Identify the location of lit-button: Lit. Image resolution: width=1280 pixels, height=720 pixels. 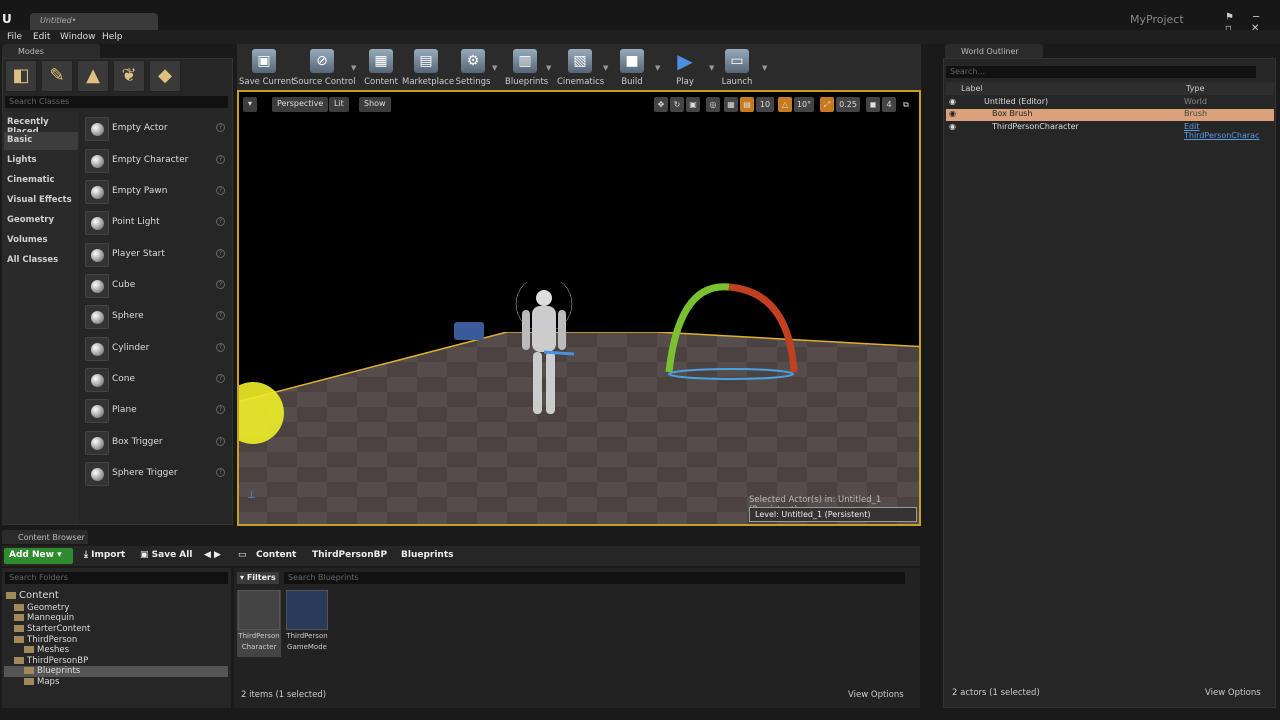
(339, 104).